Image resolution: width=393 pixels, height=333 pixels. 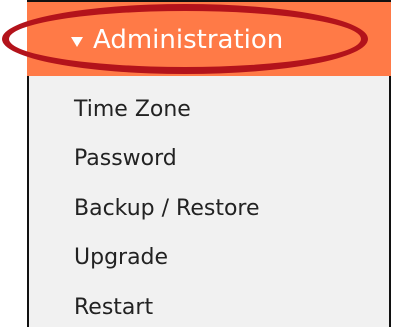 I want to click on submenu-item-backup-restore: Backup / Restore, so click(x=167, y=209).